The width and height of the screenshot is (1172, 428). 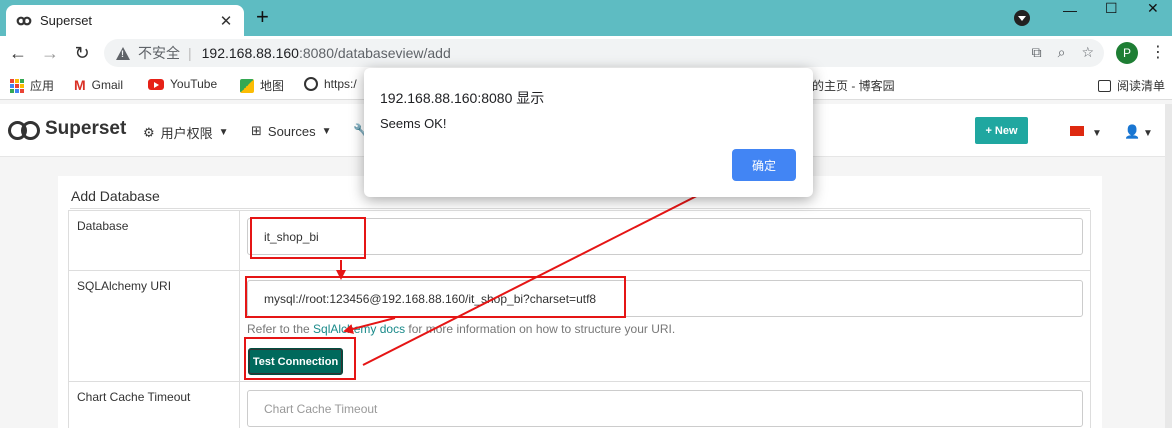 I want to click on forward-icon: →, so click(x=50, y=53).